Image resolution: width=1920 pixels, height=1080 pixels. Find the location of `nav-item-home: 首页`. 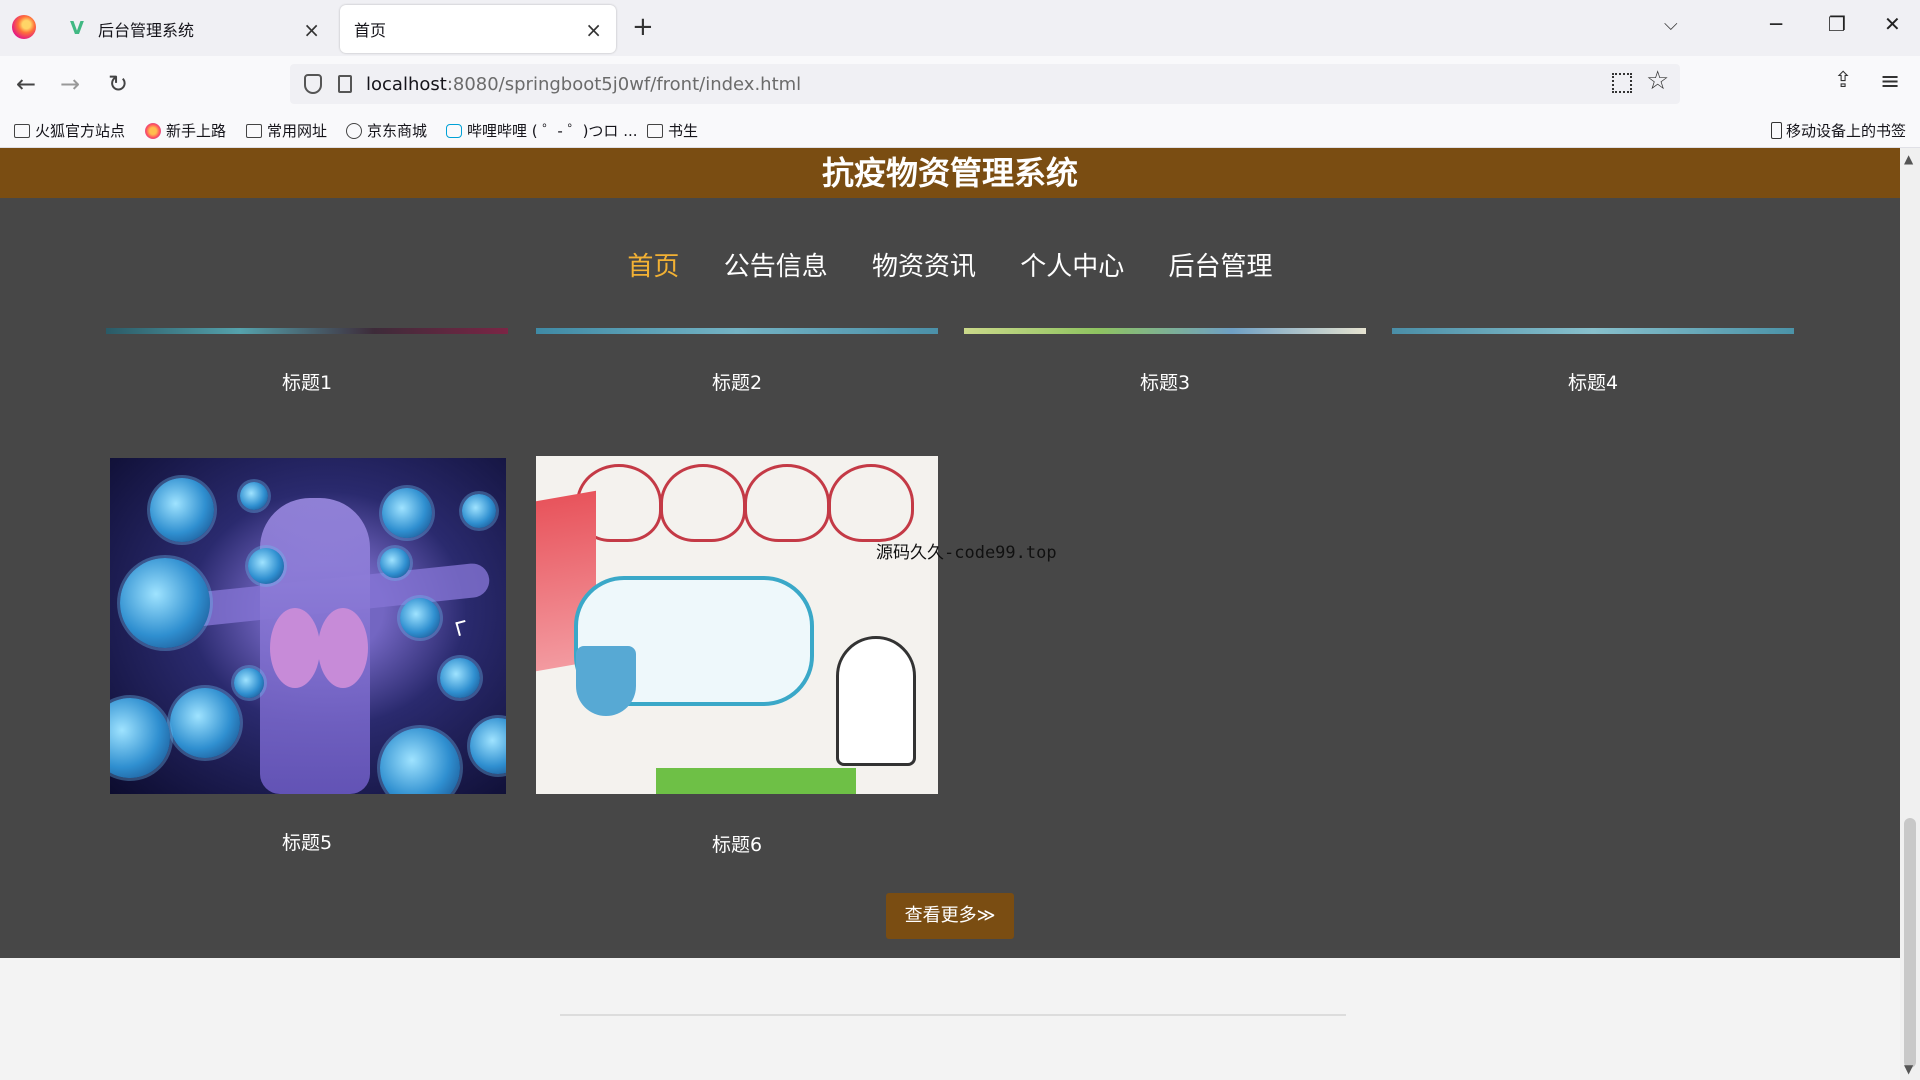

nav-item-home: 首页 is located at coordinates (653, 264).